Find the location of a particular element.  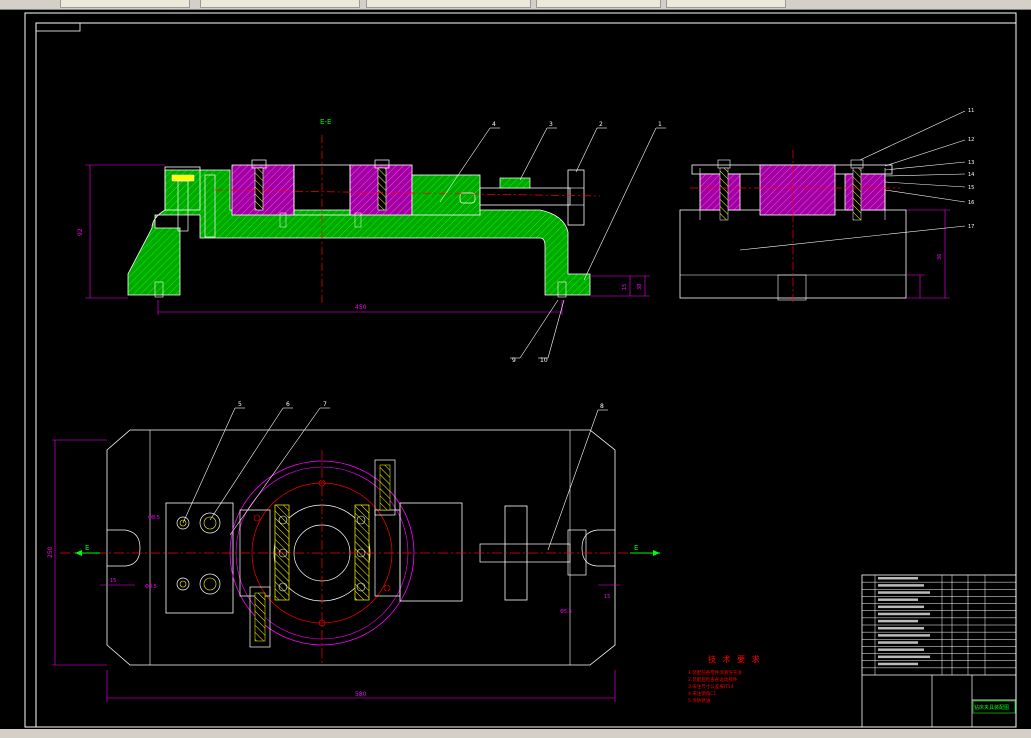

balloon-5: 5 is located at coordinates (240, 404).